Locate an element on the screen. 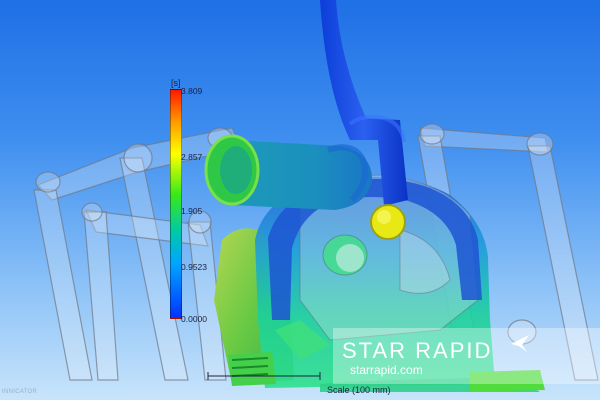 The image size is (600, 400). star-logo-icon is located at coordinates (520, 343).